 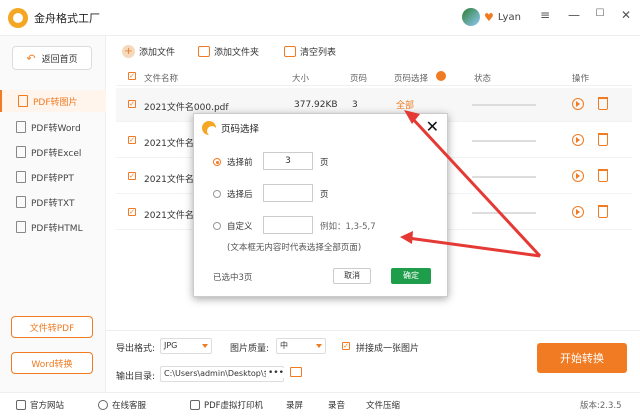 I want to click on sidebar-item-pdf-to-html: PDF转HTML, so click(x=53, y=227).